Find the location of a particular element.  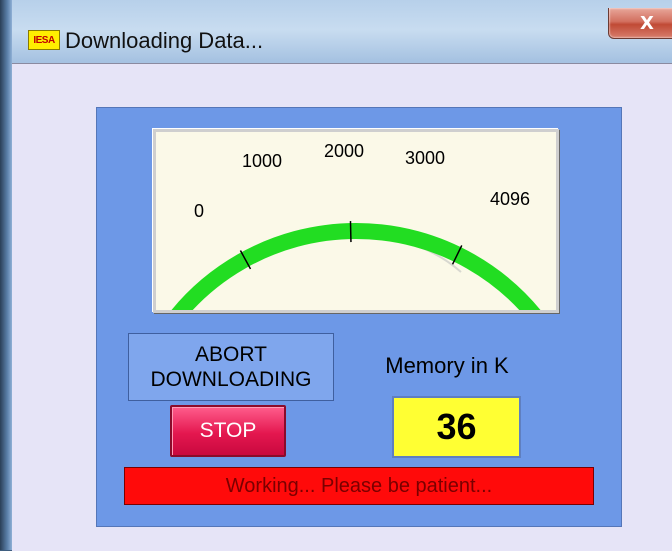

stop-button: STOP is located at coordinates (228, 431).